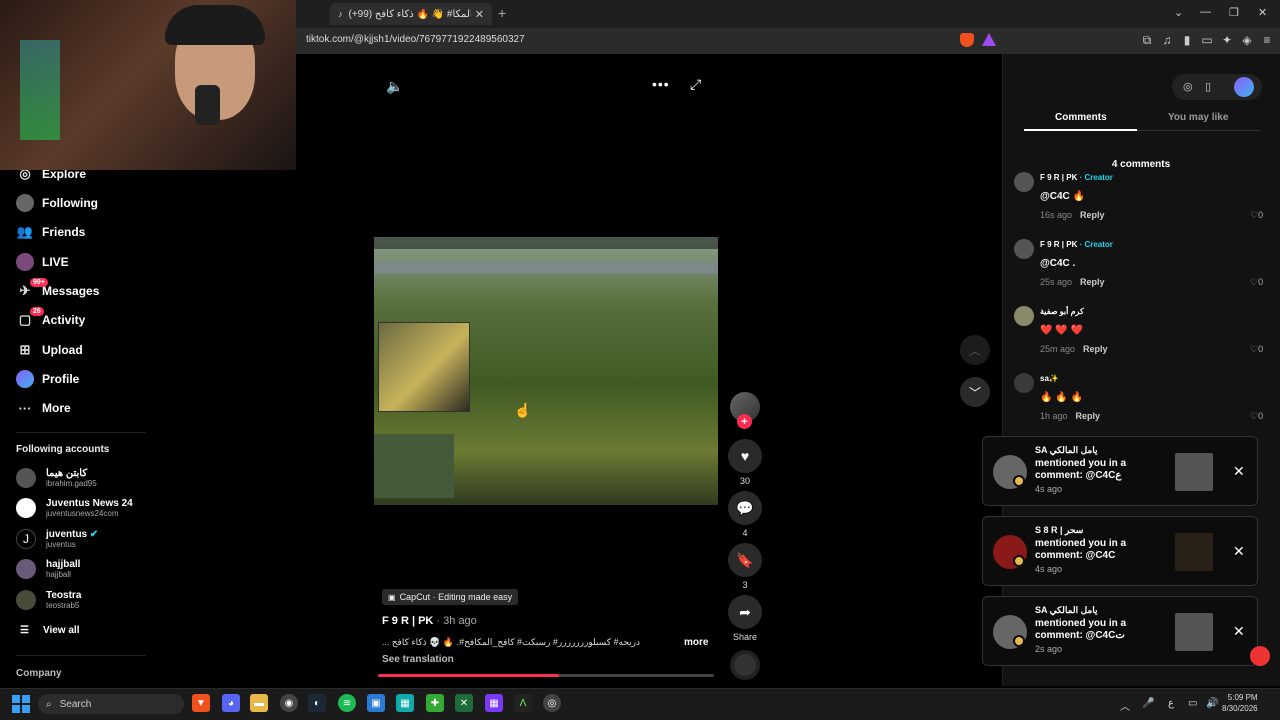  Describe the element at coordinates (394, 86) in the screenshot. I see `volume-icon: 🔈` at that location.